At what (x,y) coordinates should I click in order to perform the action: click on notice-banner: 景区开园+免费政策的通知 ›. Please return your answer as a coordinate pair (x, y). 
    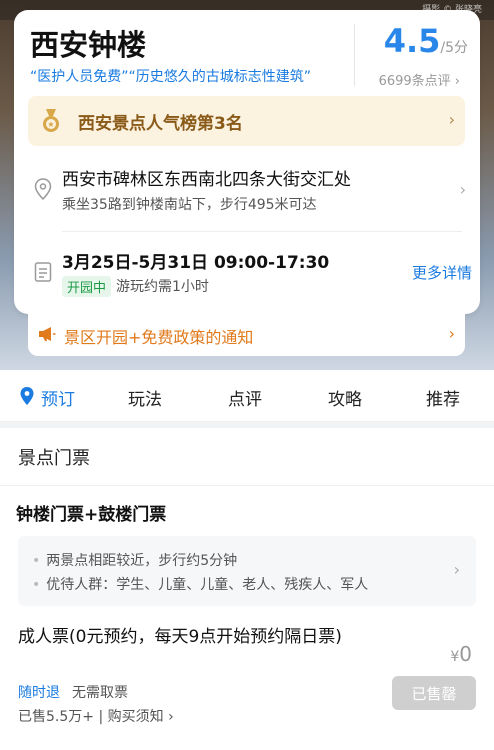
    Looking at the image, I should click on (246, 334).